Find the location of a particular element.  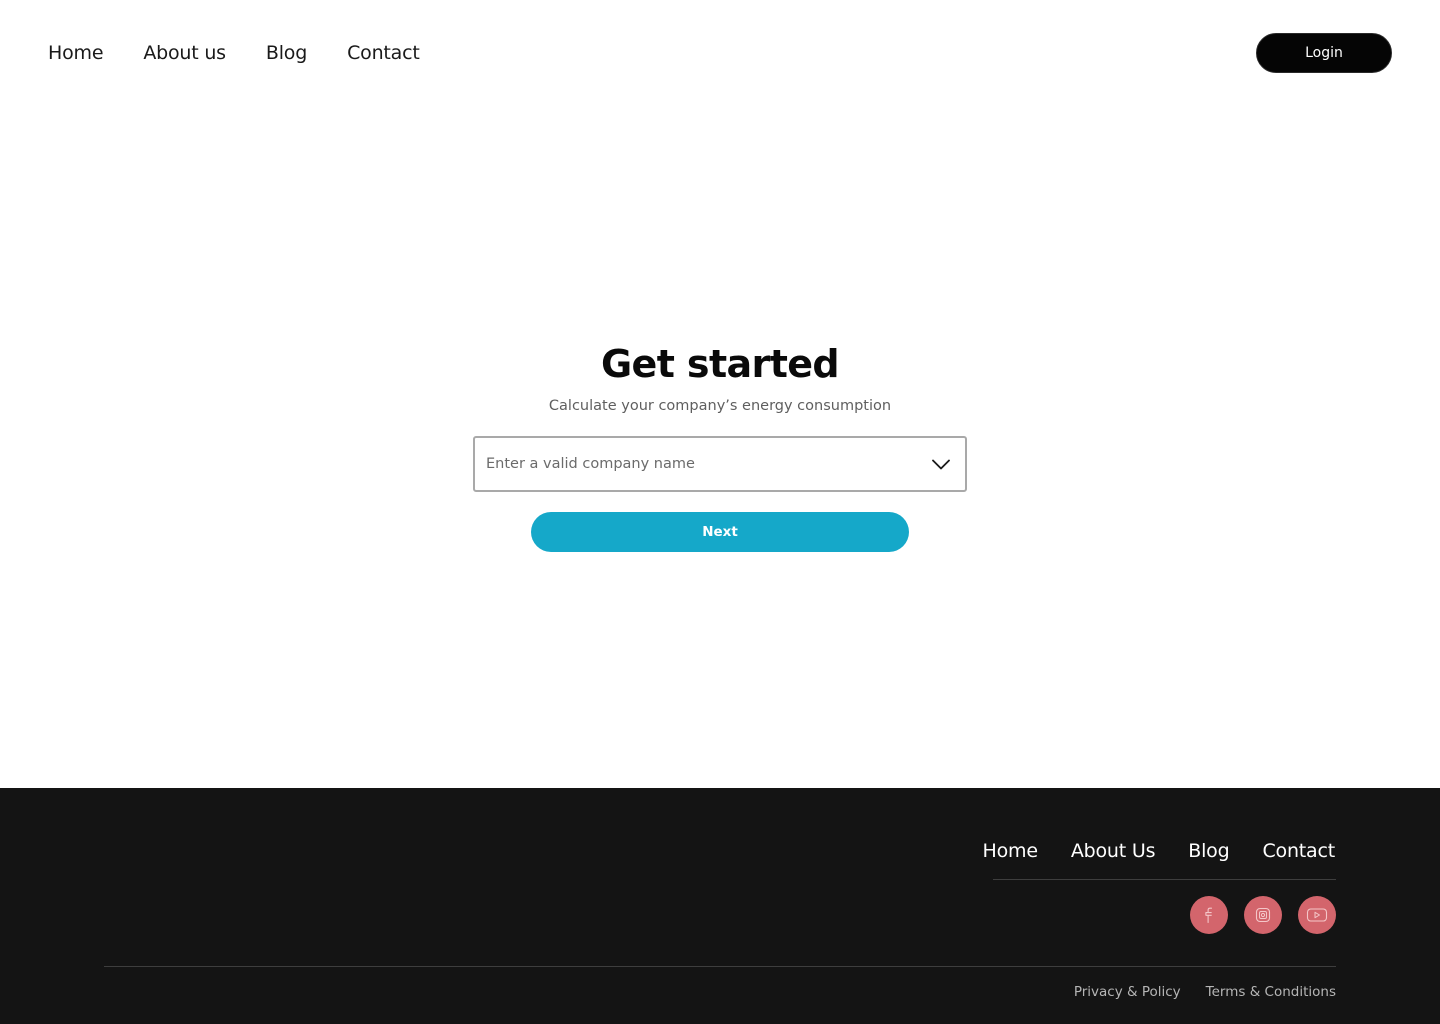

next-button: Next is located at coordinates (720, 532).